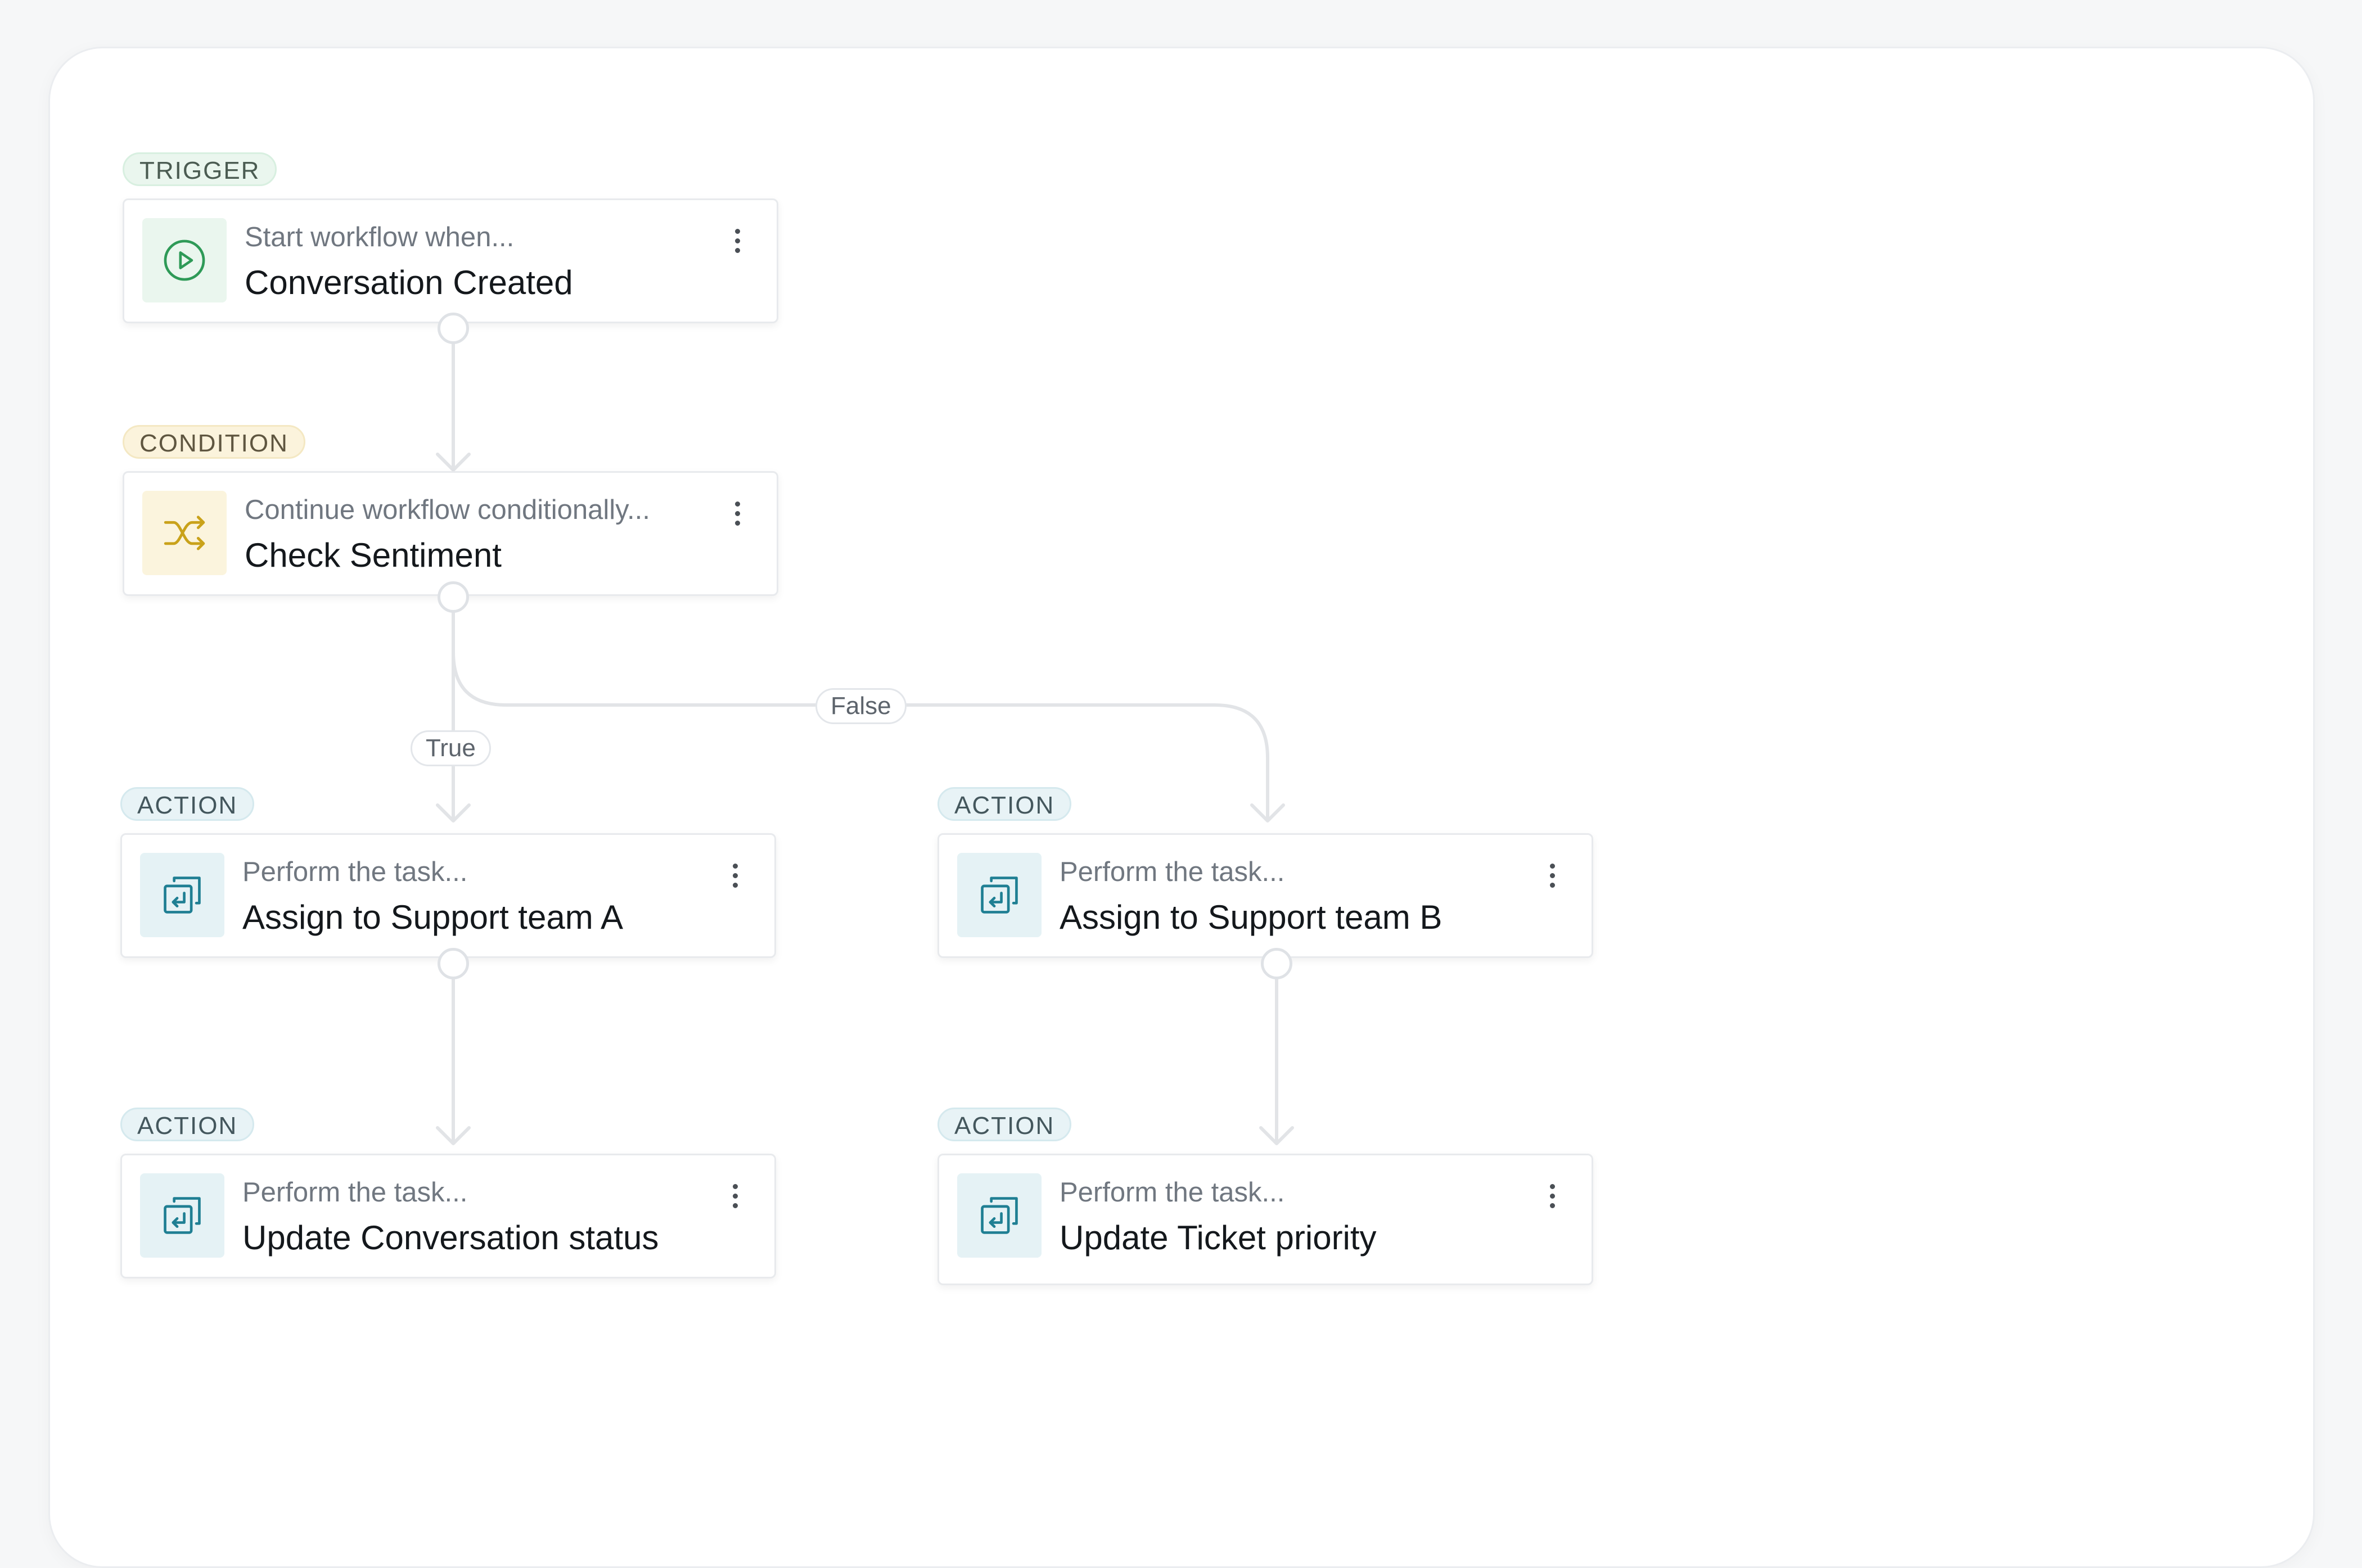  I want to click on action-b-tag: ACTION, so click(1004, 804).